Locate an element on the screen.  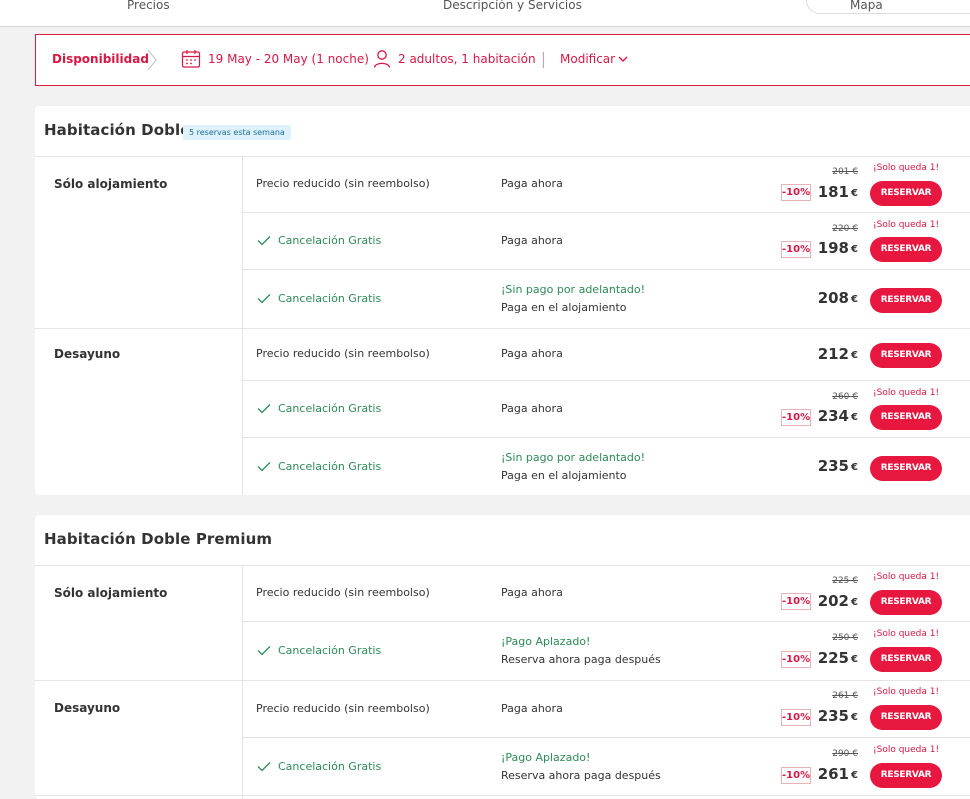
top-nav: Precios Descripción y Servicios Mapa is located at coordinates (485, 13).